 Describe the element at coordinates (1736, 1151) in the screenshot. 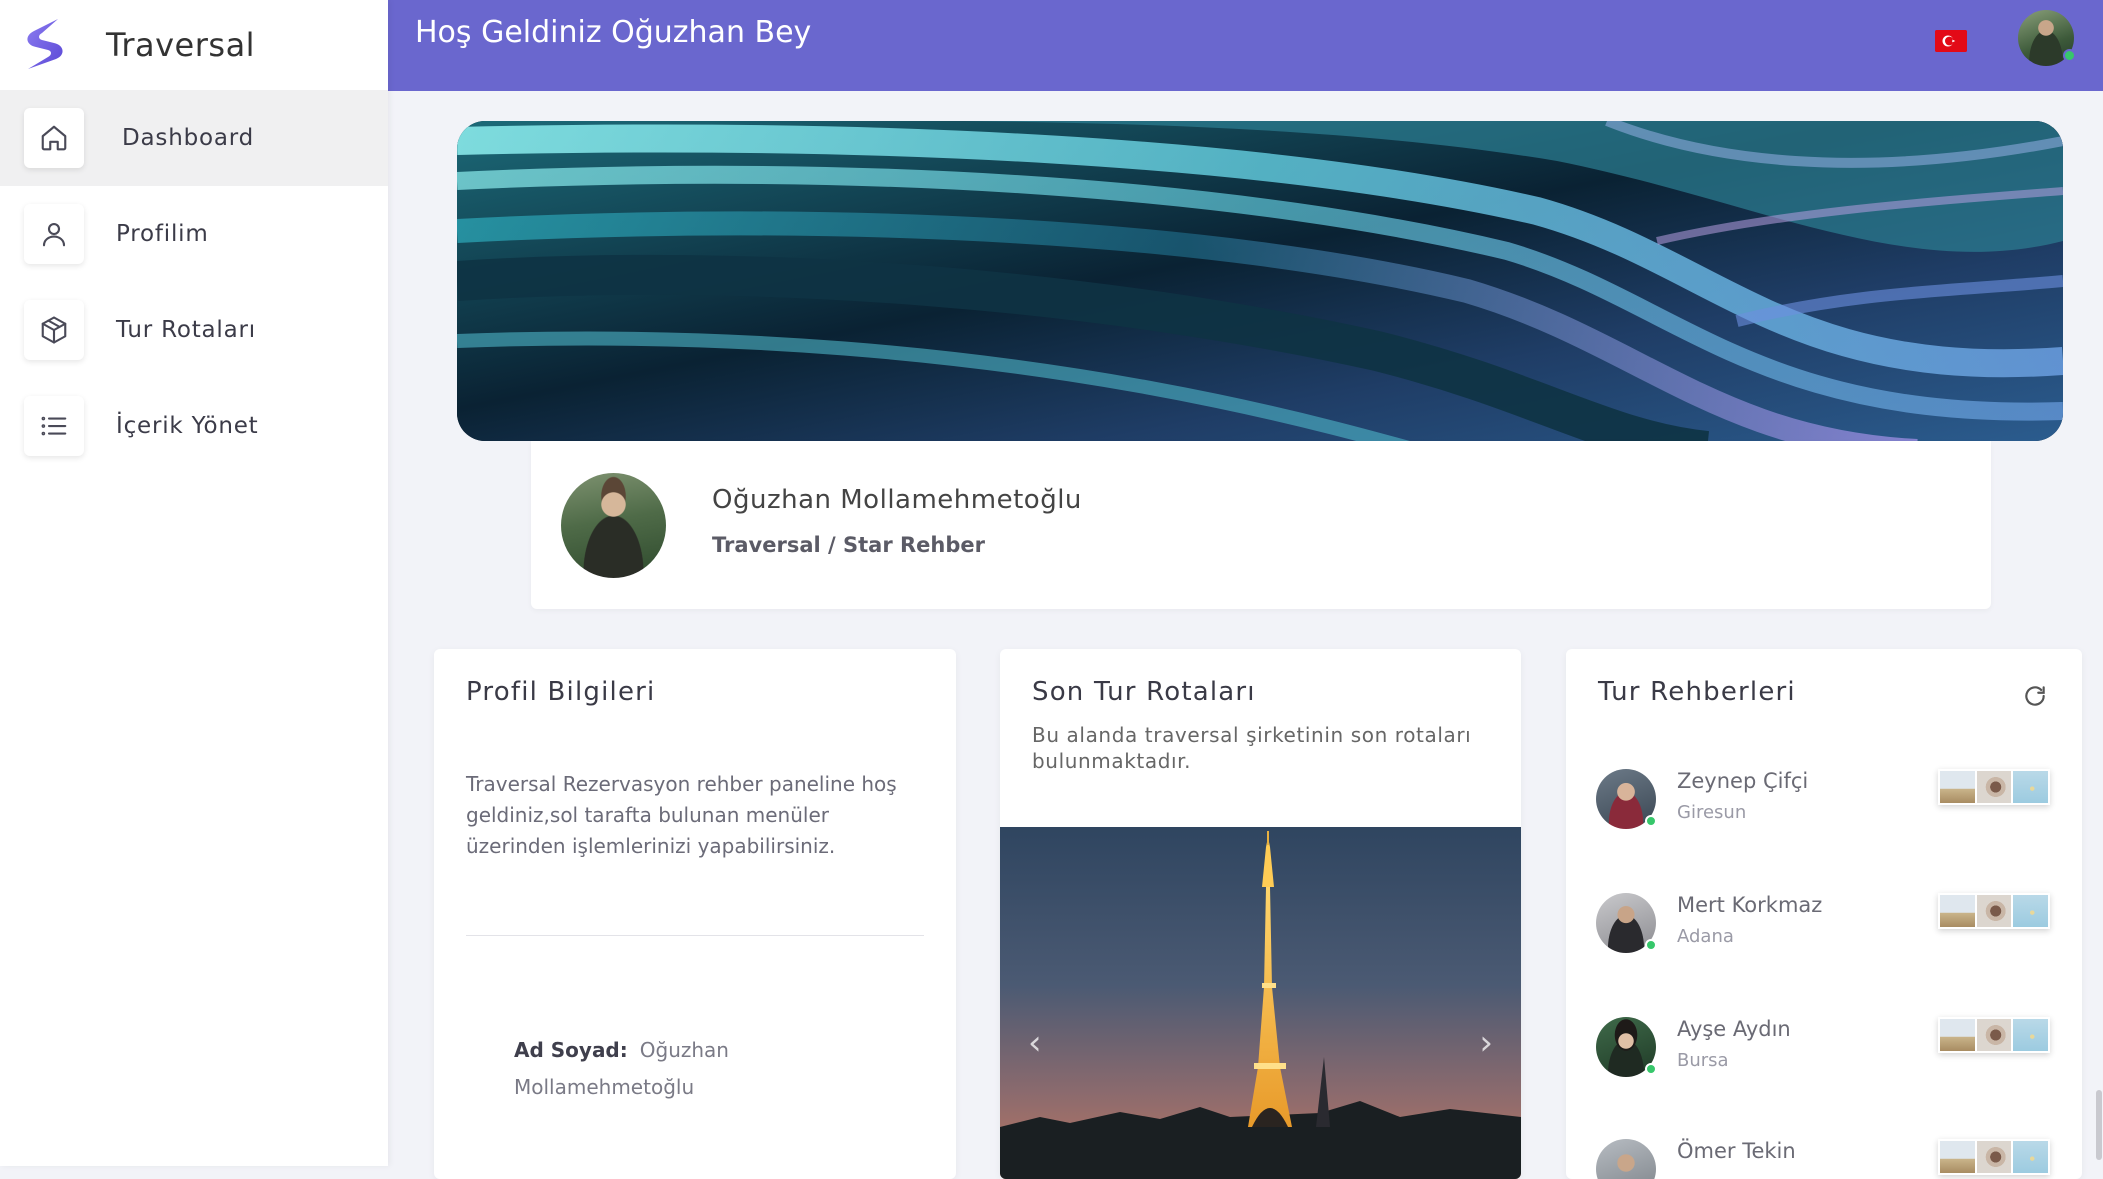

I see `guide-name: Ömer Tekin` at that location.